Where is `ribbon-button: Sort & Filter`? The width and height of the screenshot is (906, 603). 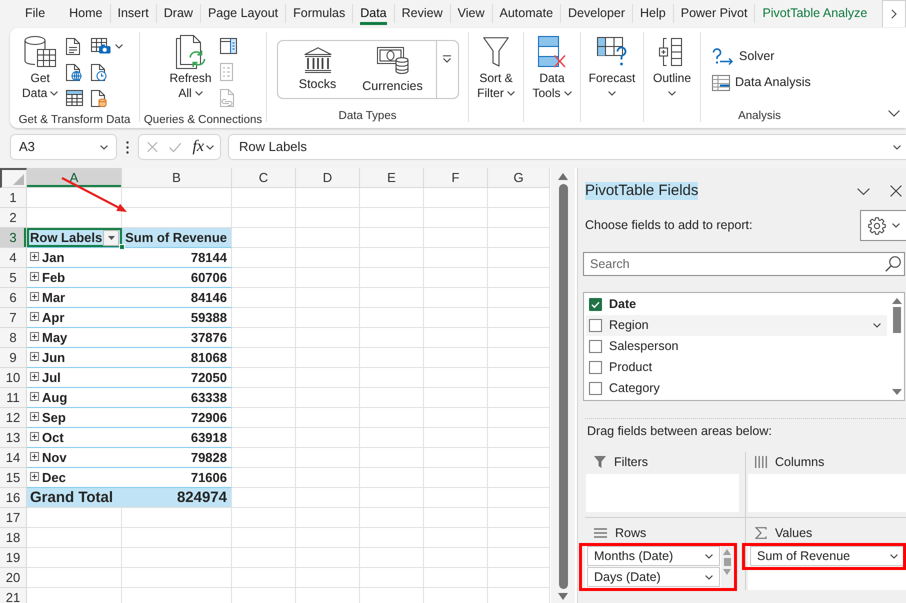
ribbon-button: Sort & Filter is located at coordinates (496, 67).